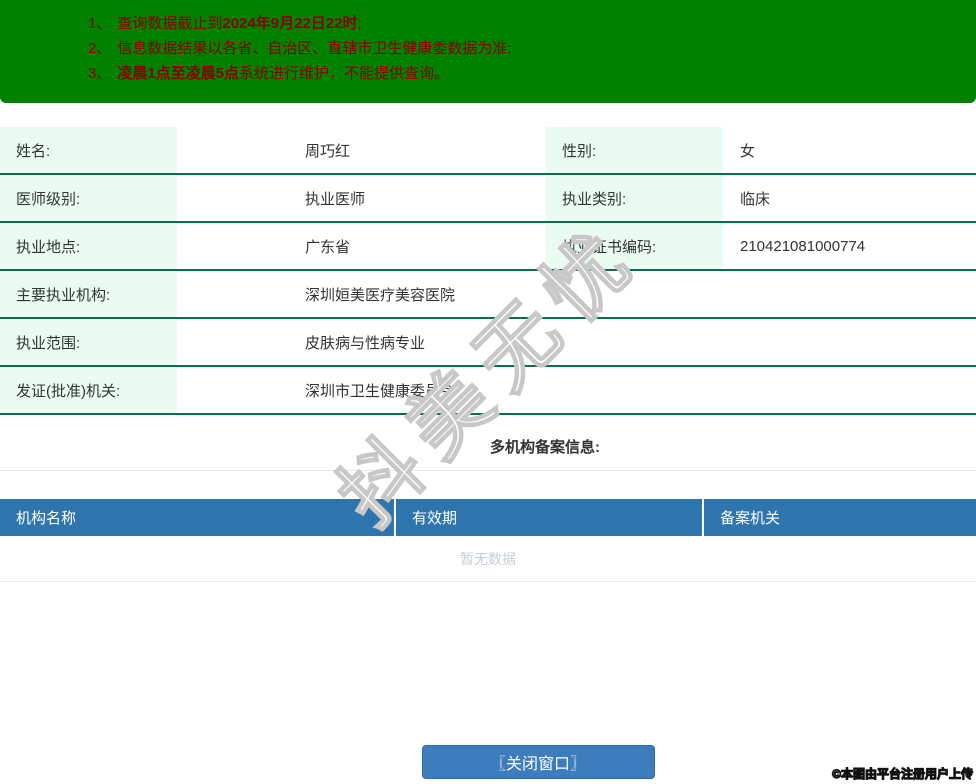 This screenshot has width=976, height=784. What do you see at coordinates (545, 447) in the screenshot?
I see `multi-institution-section-title: 多机构备案信息:` at bounding box center [545, 447].